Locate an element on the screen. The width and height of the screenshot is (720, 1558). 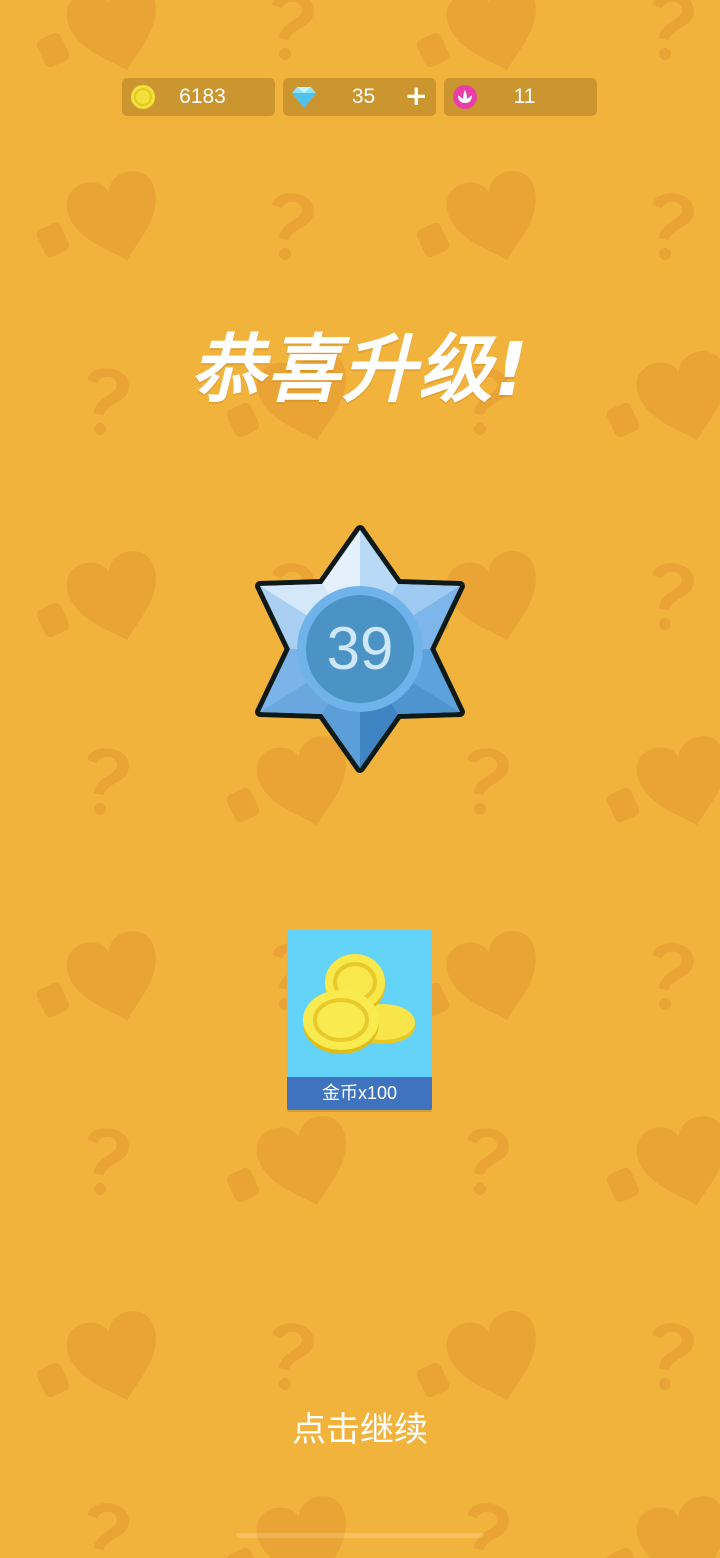
gold-coins-icon is located at coordinates (359, 1004).